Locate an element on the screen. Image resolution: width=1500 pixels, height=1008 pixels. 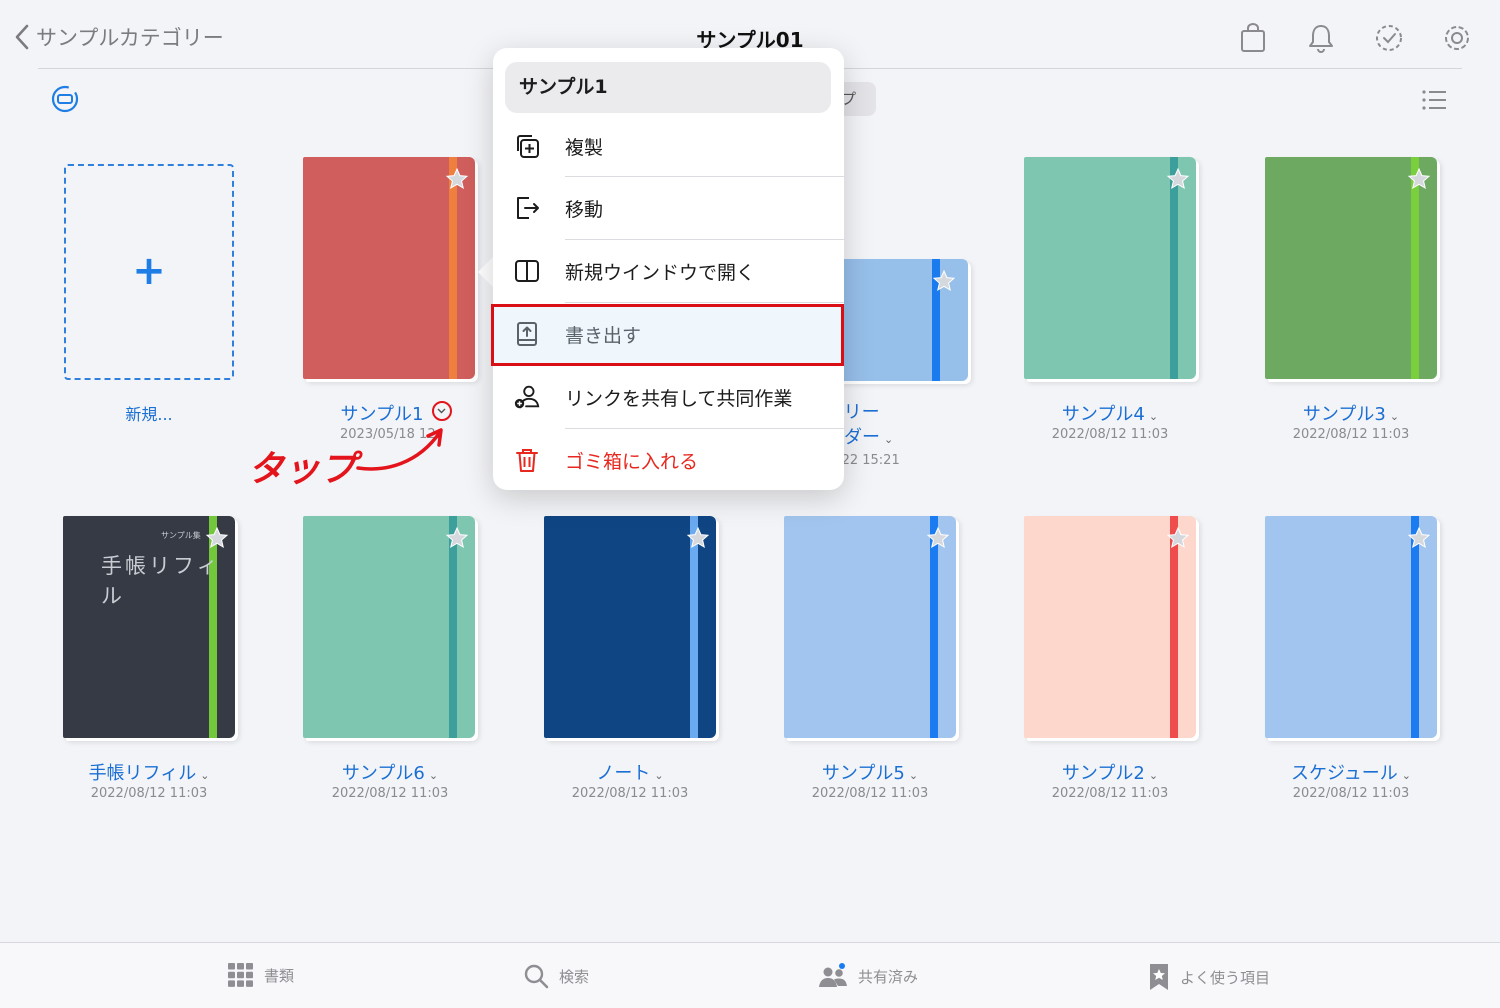
duplicate-icon is located at coordinates (527, 146).